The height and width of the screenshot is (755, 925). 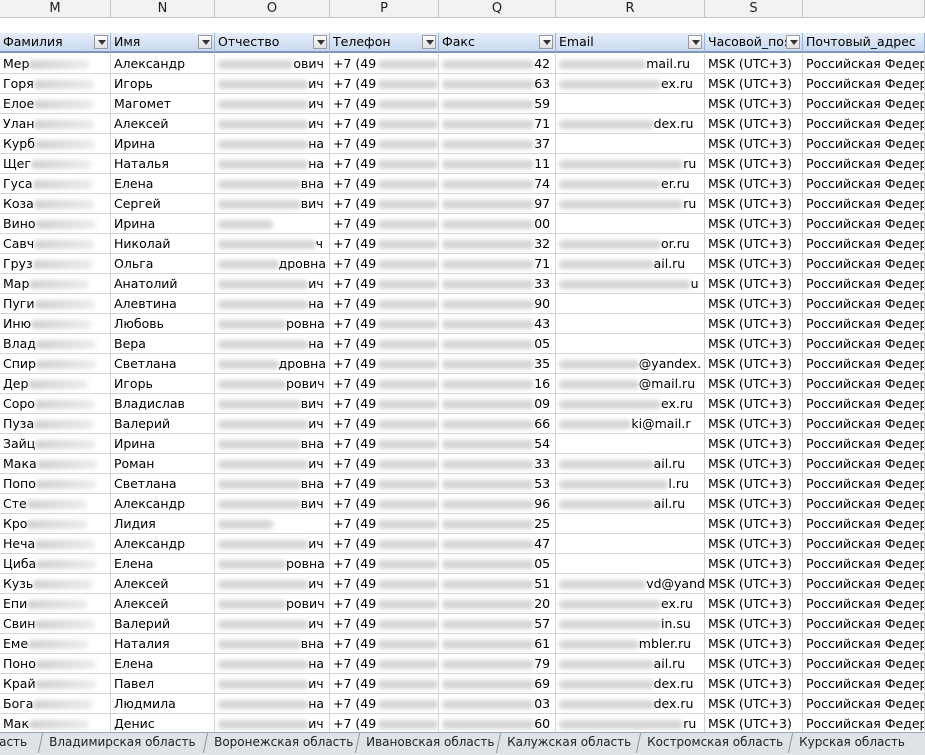 What do you see at coordinates (163, 8) in the screenshot?
I see `column-letter: N` at bounding box center [163, 8].